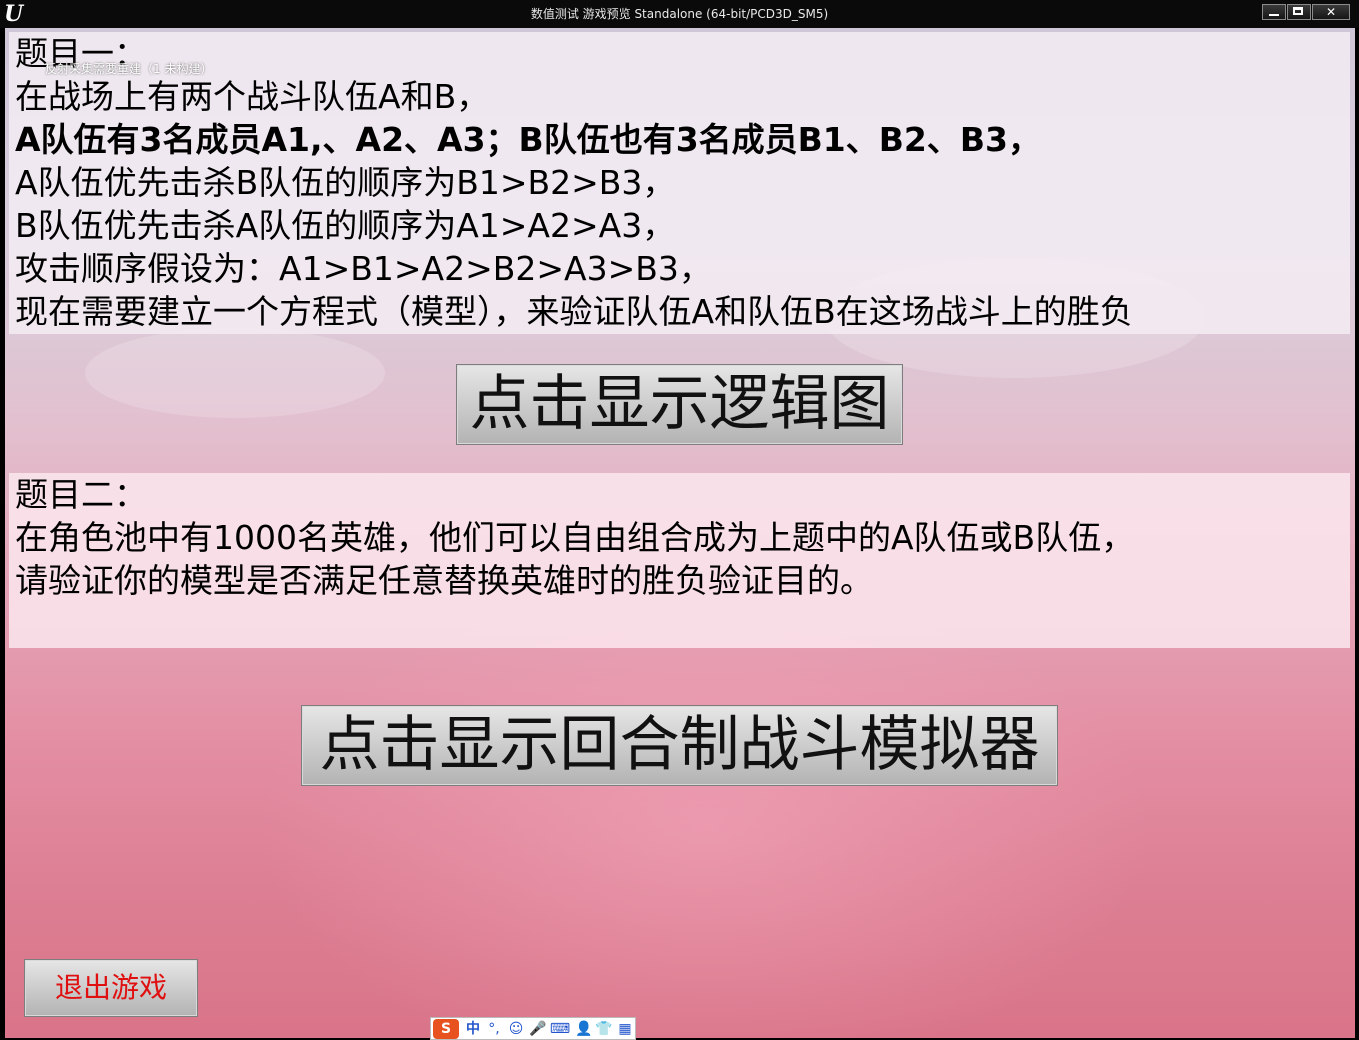 This screenshot has height=1040, width=1359. Describe the element at coordinates (575, 537) in the screenshot. I see `question-two-line: 在角色池中有1000名英雄，他们可以自由组合成为上题中的A队伍或B队伍，` at that location.